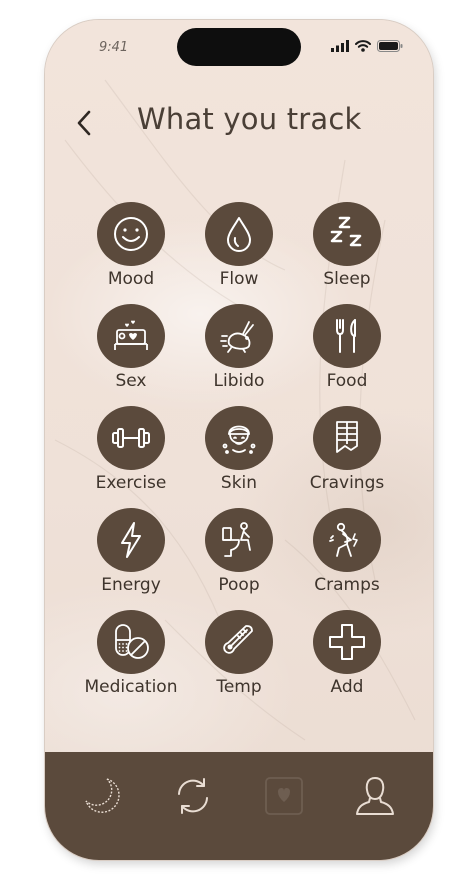 This screenshot has width=476, height=878. Describe the element at coordinates (114, 47) in the screenshot. I see `status-time: 9:41` at that location.